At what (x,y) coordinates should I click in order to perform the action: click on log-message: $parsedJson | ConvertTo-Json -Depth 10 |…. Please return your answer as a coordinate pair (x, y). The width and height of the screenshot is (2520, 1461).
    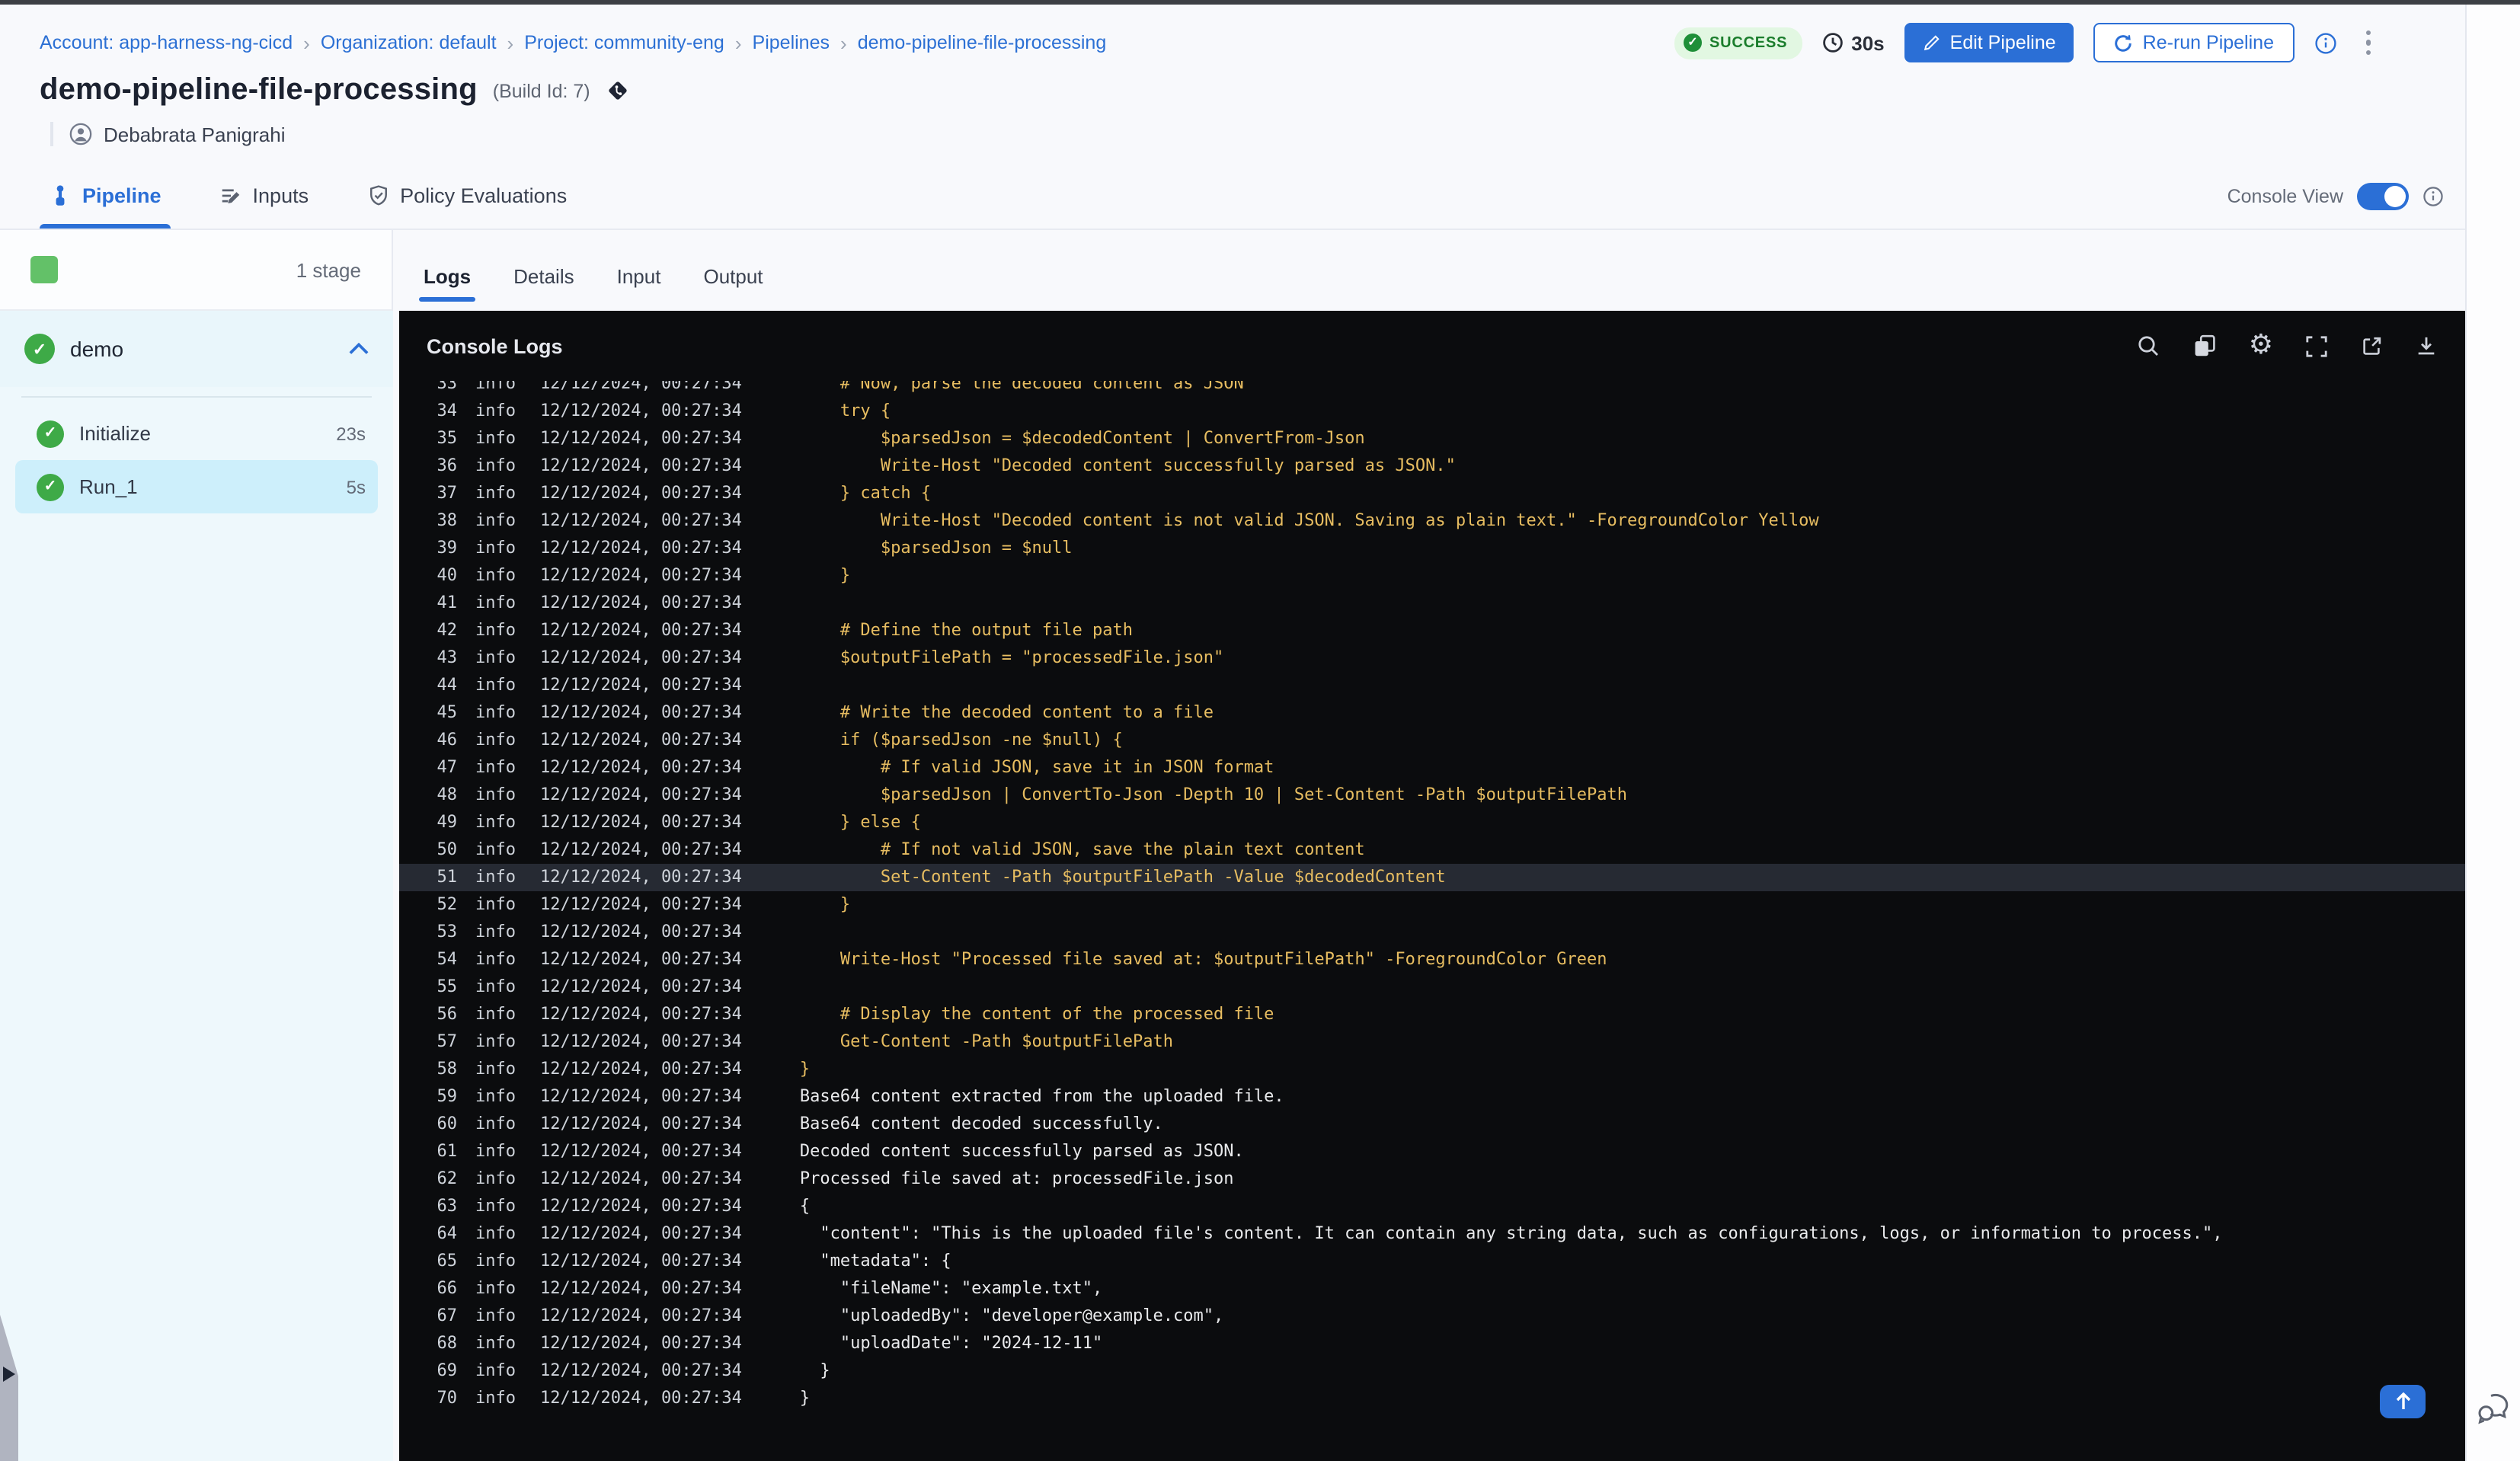
    Looking at the image, I should click on (1213, 794).